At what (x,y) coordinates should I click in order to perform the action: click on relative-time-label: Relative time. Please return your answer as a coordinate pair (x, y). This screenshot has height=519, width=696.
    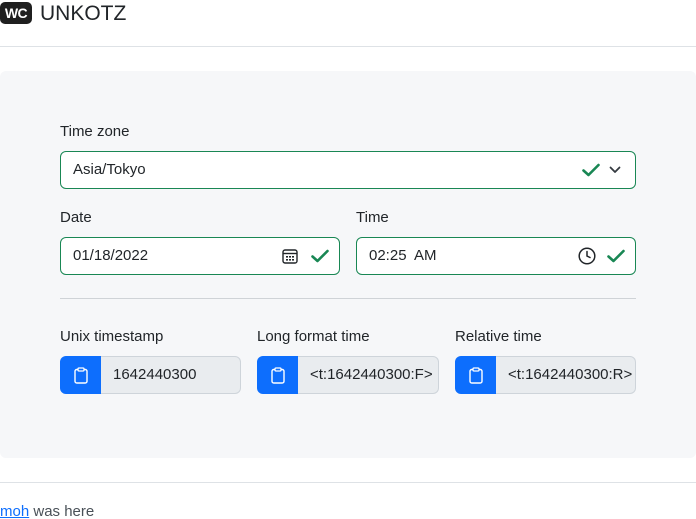
    Looking at the image, I should click on (498, 336).